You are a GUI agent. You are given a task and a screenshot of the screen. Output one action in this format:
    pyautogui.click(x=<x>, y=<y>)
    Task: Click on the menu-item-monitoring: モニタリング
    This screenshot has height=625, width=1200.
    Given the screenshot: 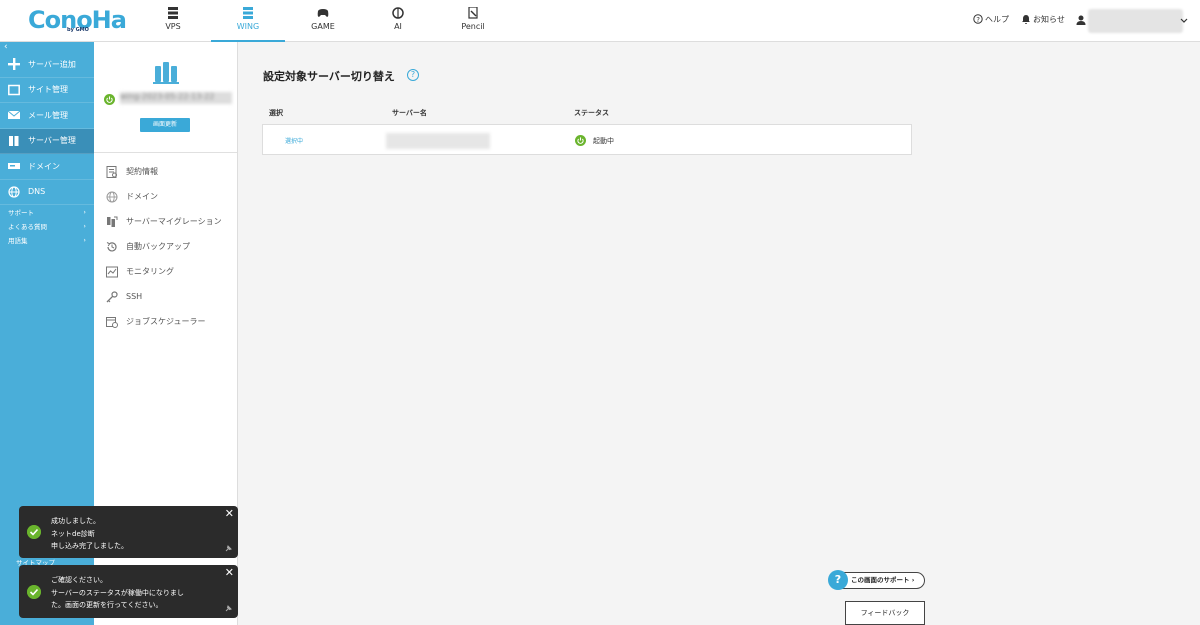 What is the action you would take?
    pyautogui.click(x=165, y=271)
    